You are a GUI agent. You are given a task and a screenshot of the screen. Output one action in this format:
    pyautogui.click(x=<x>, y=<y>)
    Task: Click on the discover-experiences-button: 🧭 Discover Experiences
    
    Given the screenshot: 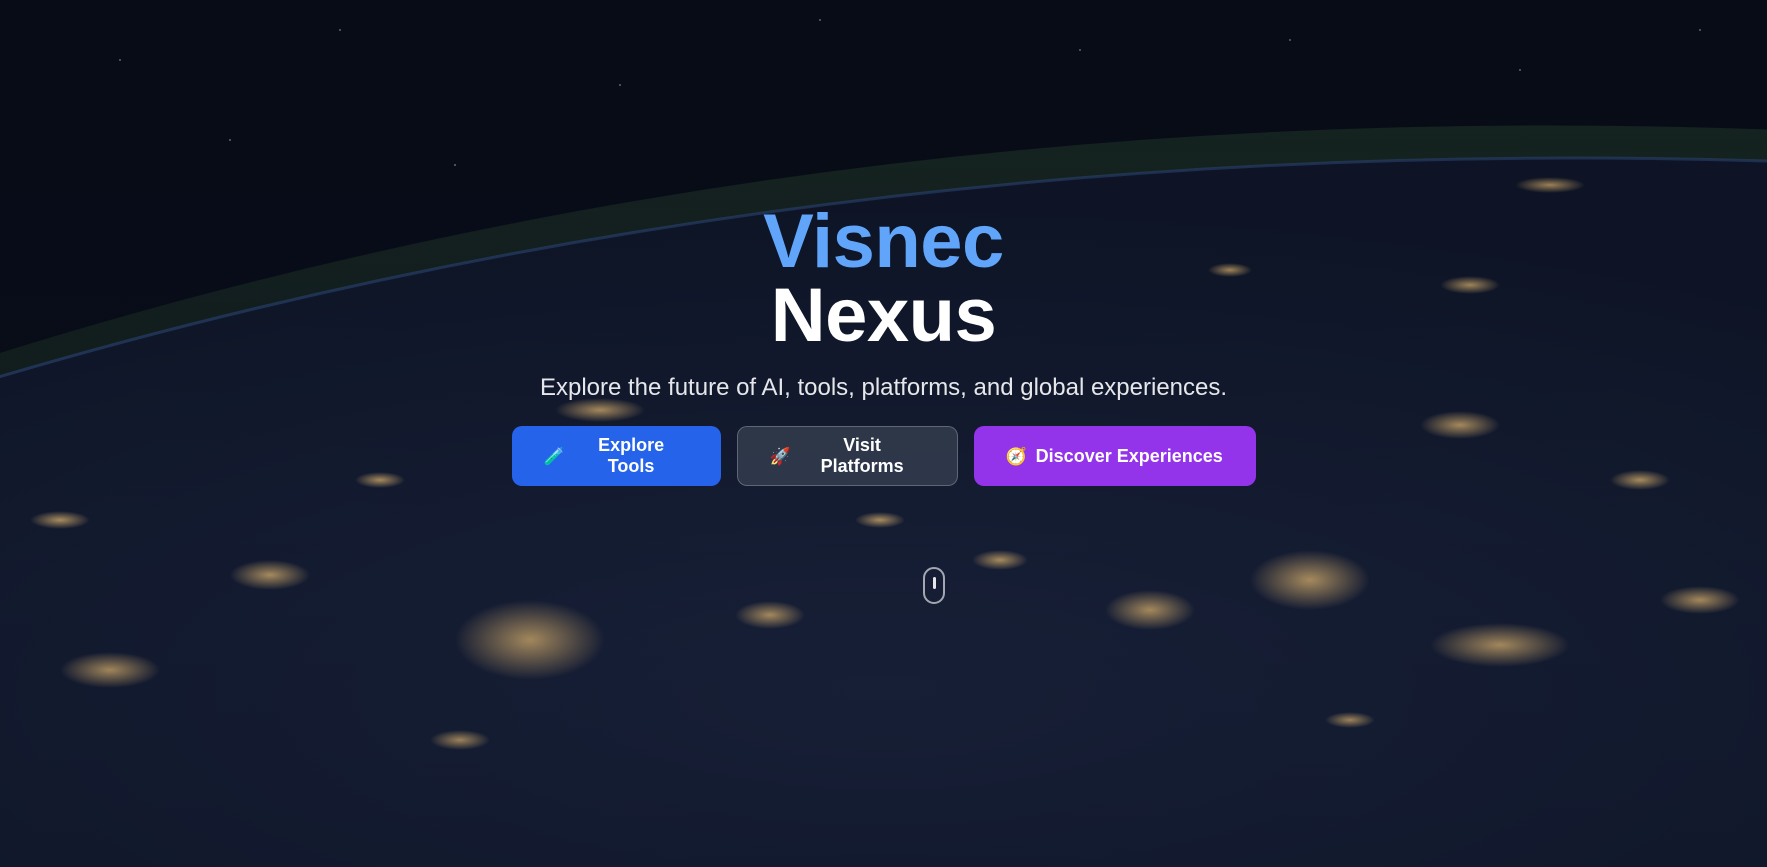 What is the action you would take?
    pyautogui.click(x=1114, y=456)
    